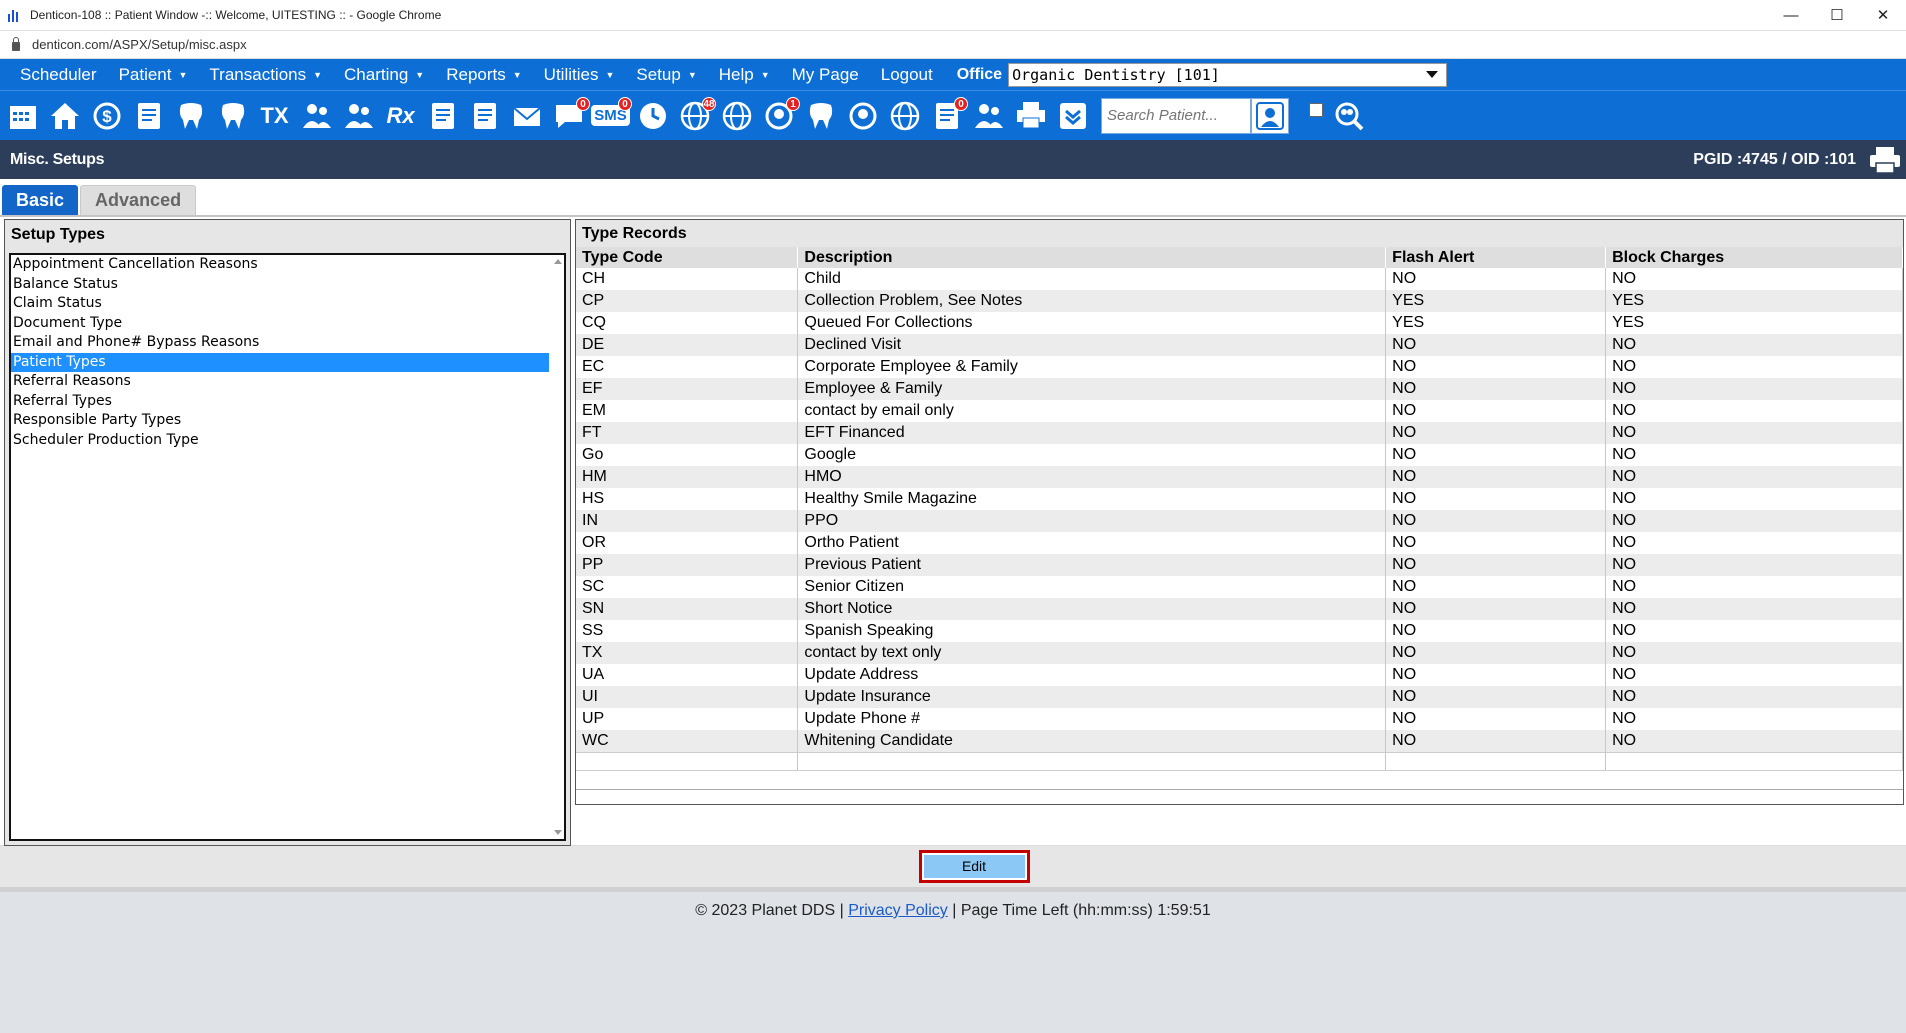 Image resolution: width=1906 pixels, height=1033 pixels. I want to click on search-patient-input, so click(1176, 115).